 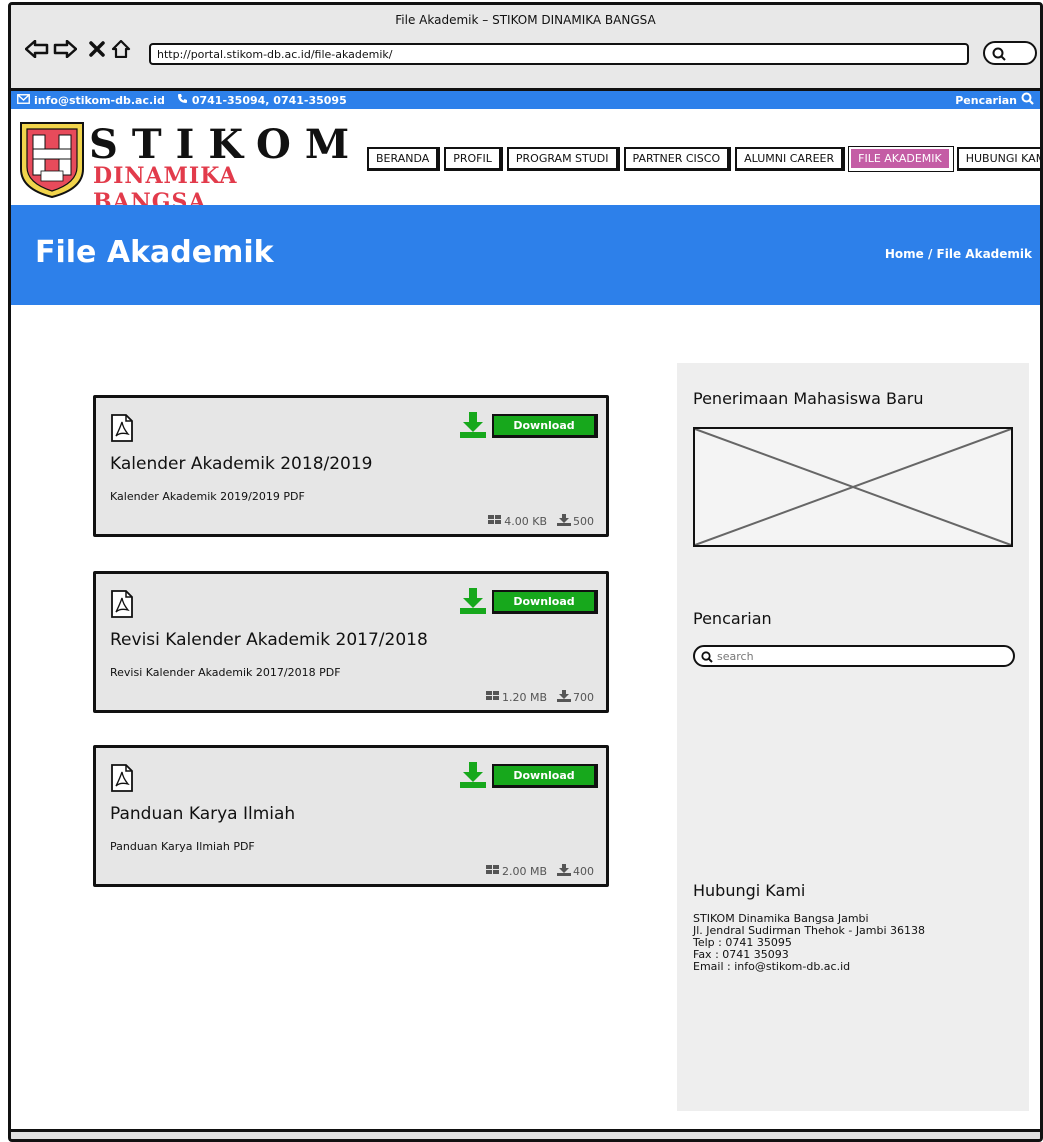 What do you see at coordinates (473, 159) in the screenshot?
I see `menu-item-profil: PROFIL` at bounding box center [473, 159].